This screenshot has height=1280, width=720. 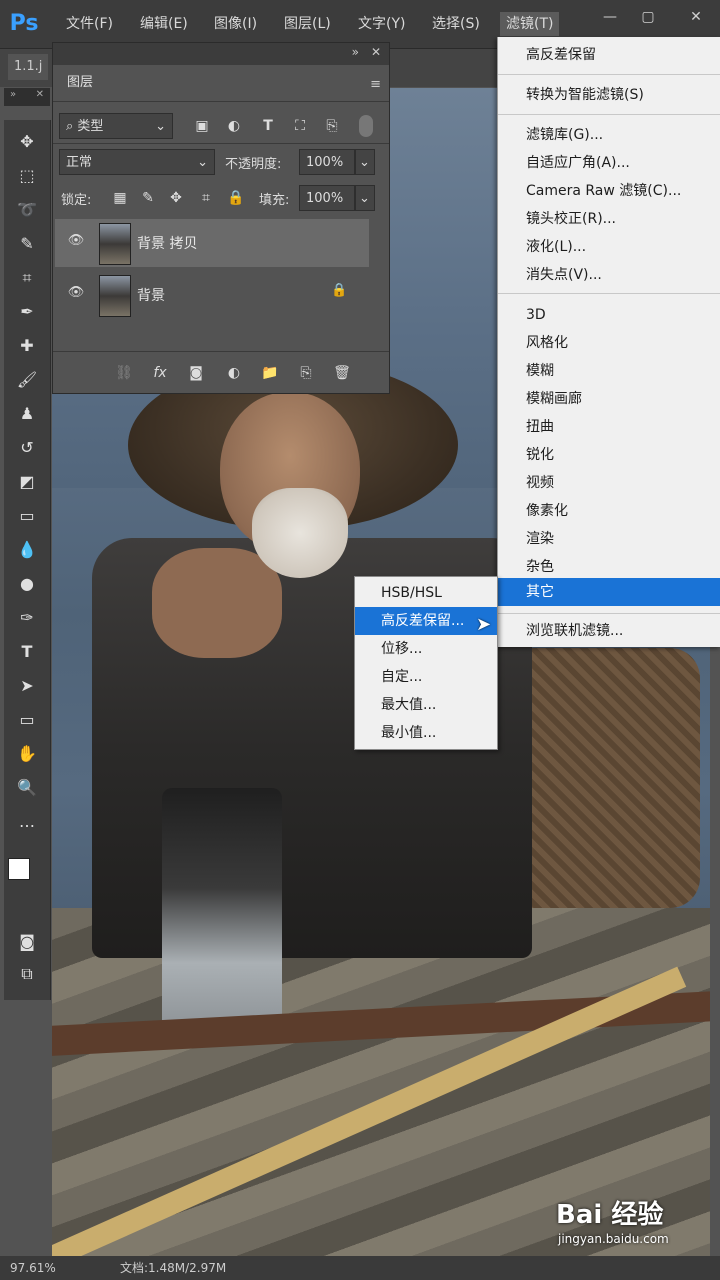 I want to click on fill-dropdown-icon: ⌄, so click(x=365, y=198).